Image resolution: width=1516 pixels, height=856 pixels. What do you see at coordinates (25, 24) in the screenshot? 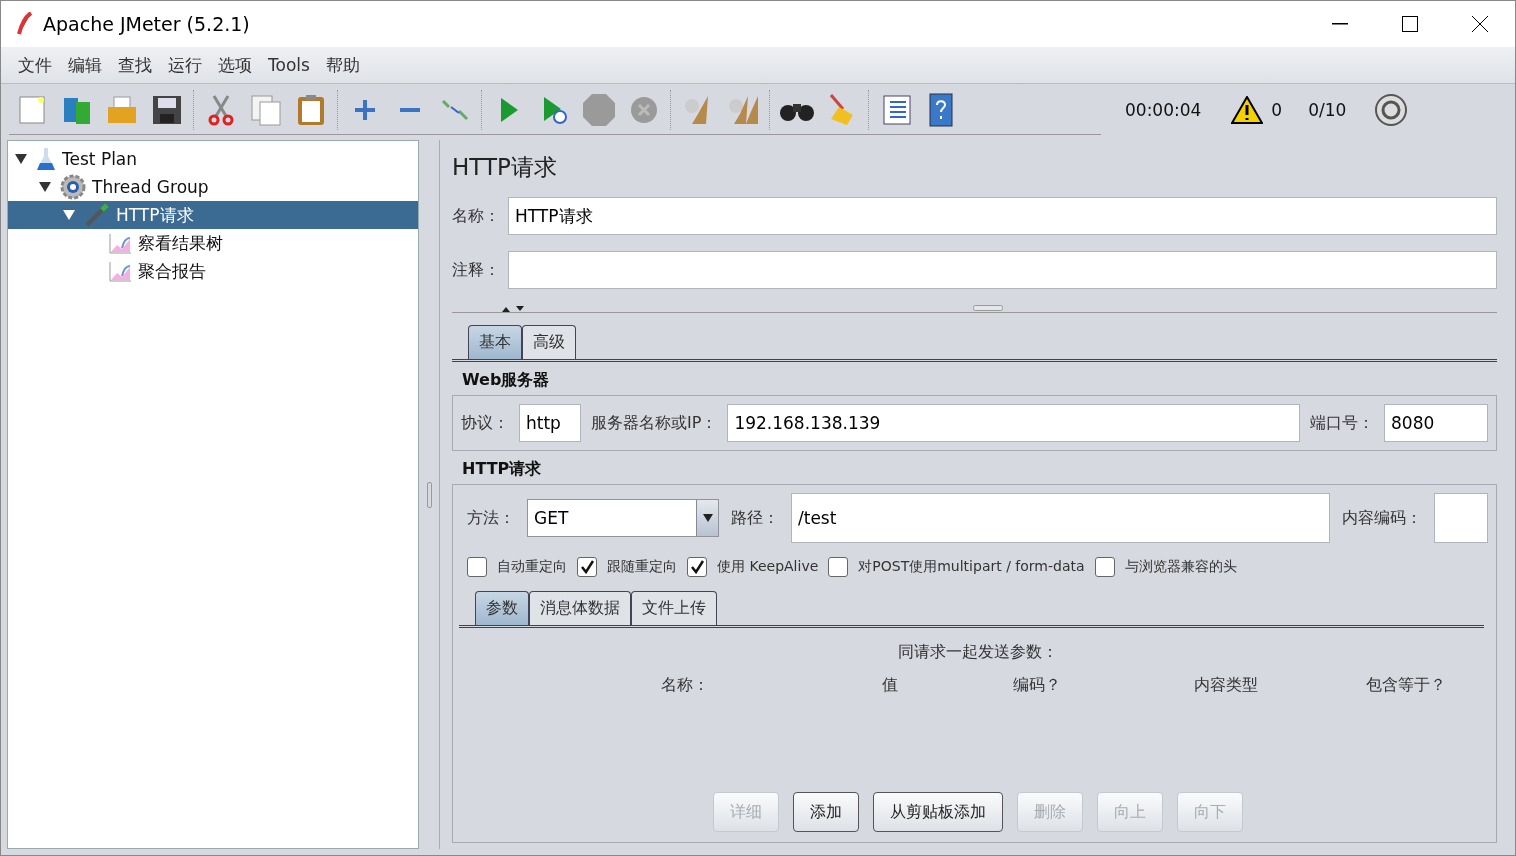
I see `feather-icon` at bounding box center [25, 24].